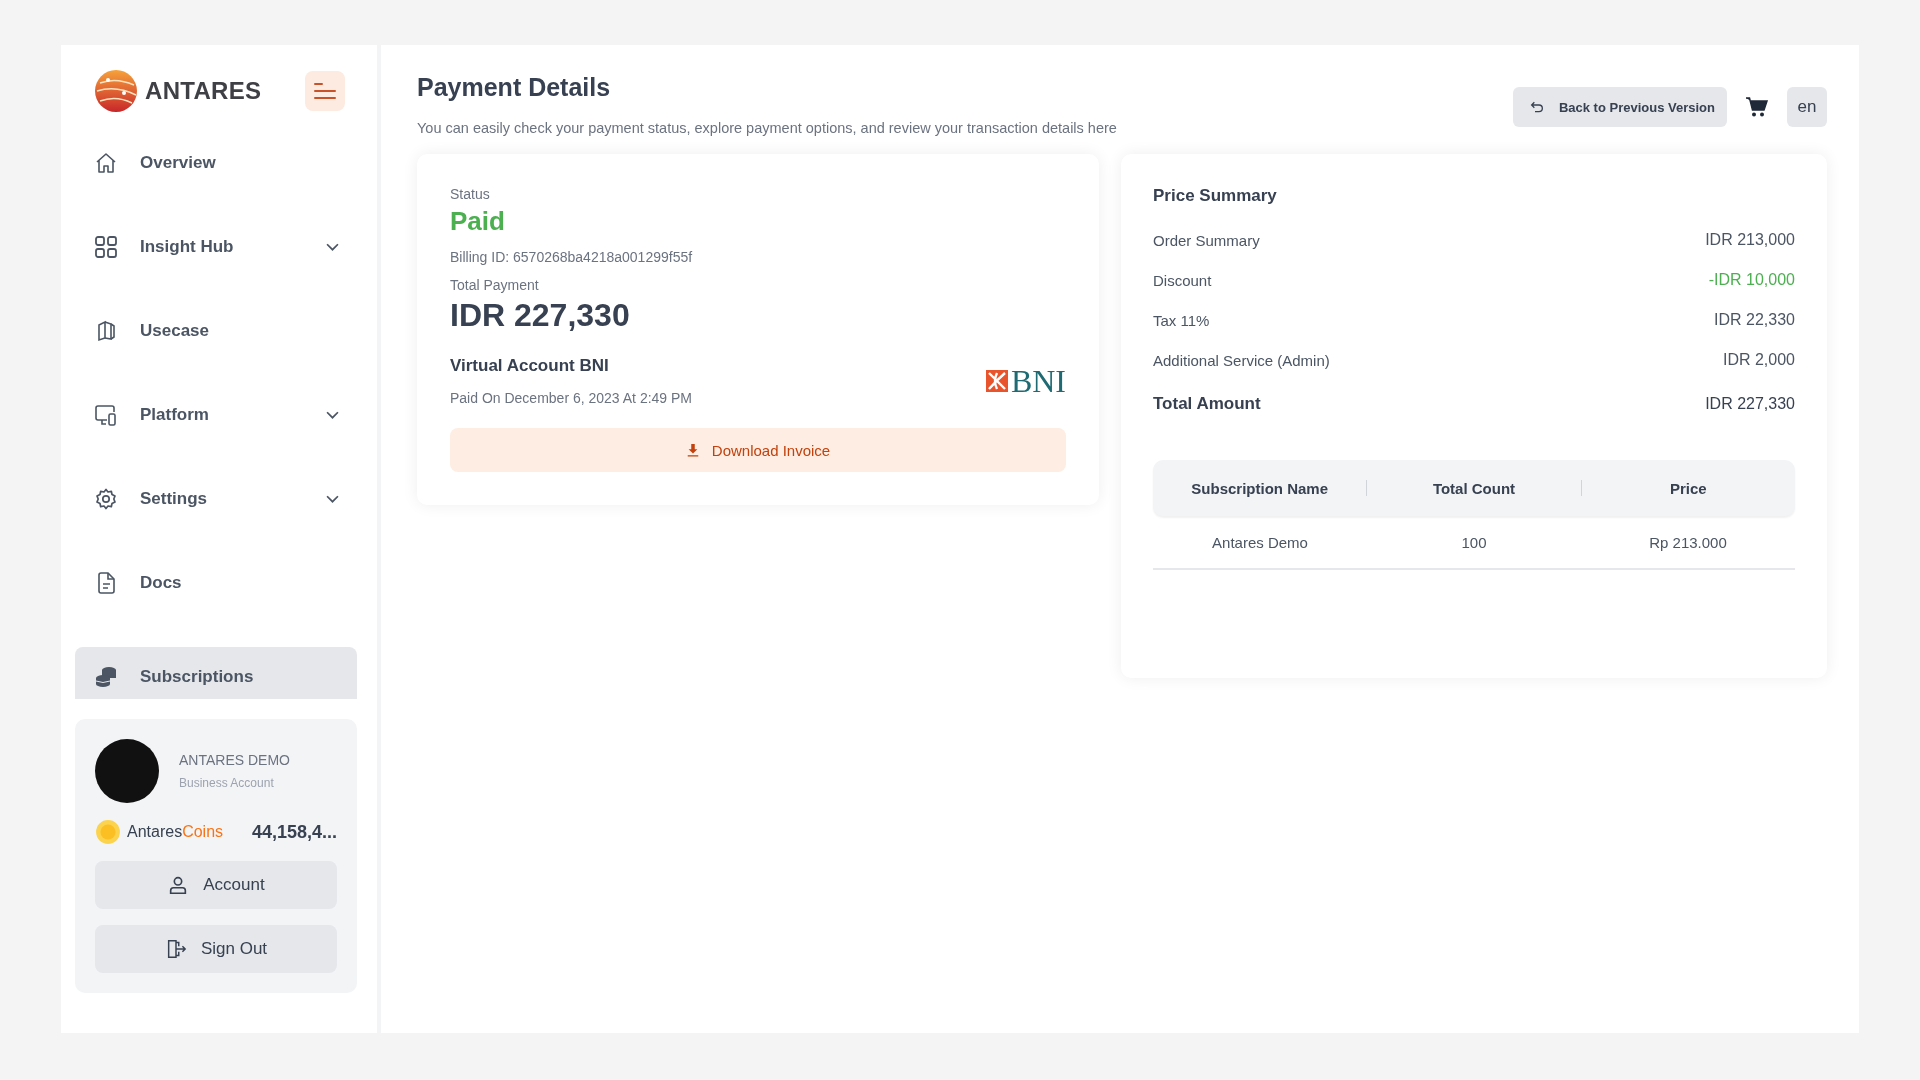 Image resolution: width=1920 pixels, height=1080 pixels. I want to click on sidebar-item: Subscriptions, so click(216, 672).